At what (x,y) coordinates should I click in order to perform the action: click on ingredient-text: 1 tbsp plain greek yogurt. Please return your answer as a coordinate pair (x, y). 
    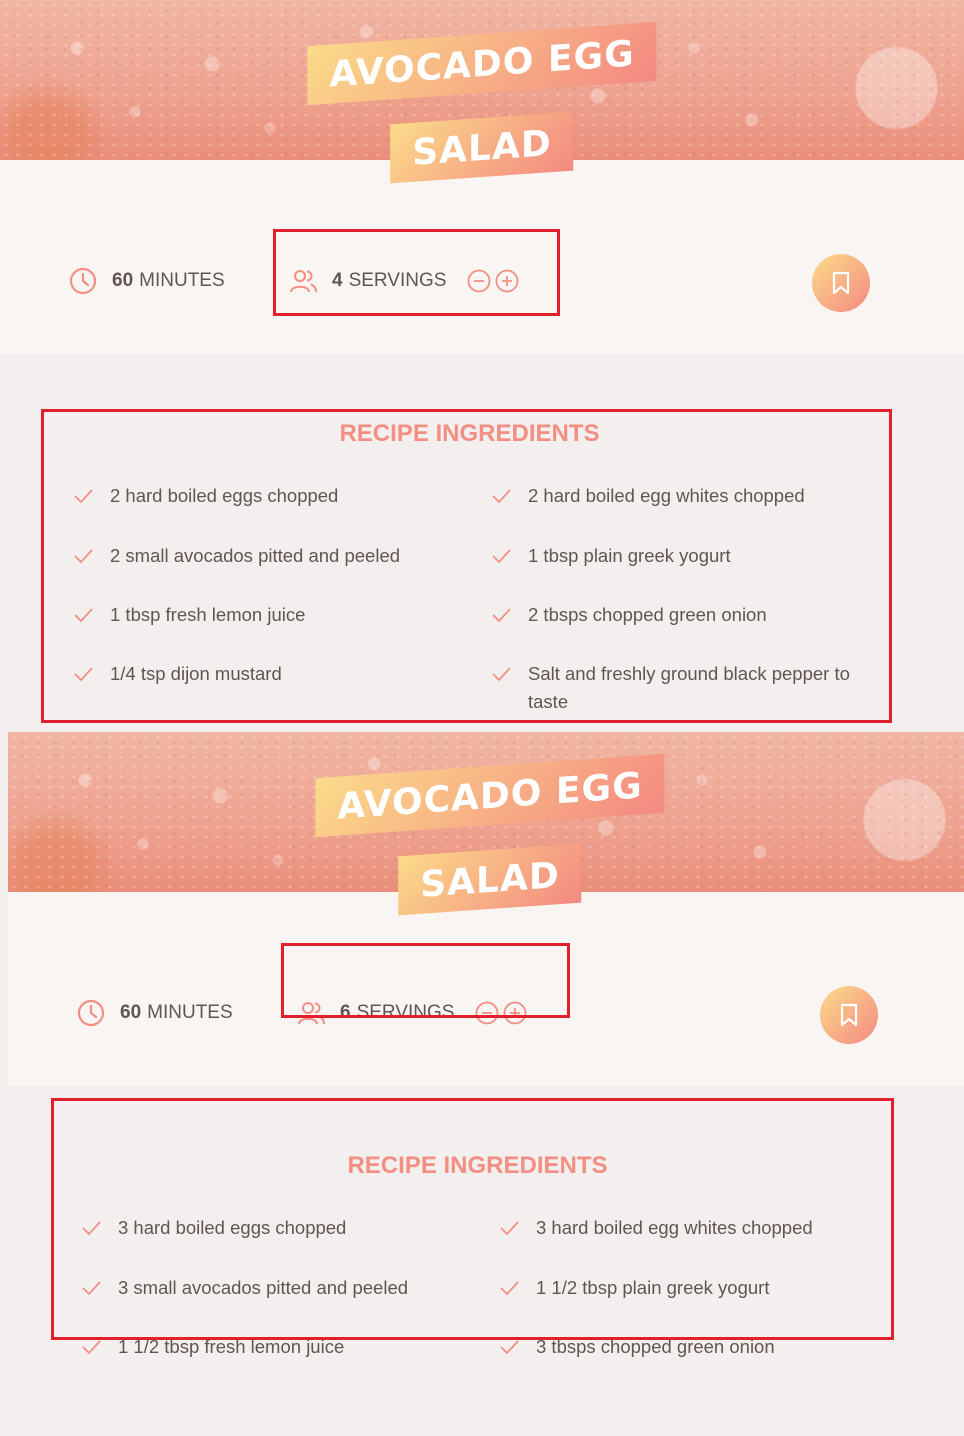
    Looking at the image, I should click on (629, 555).